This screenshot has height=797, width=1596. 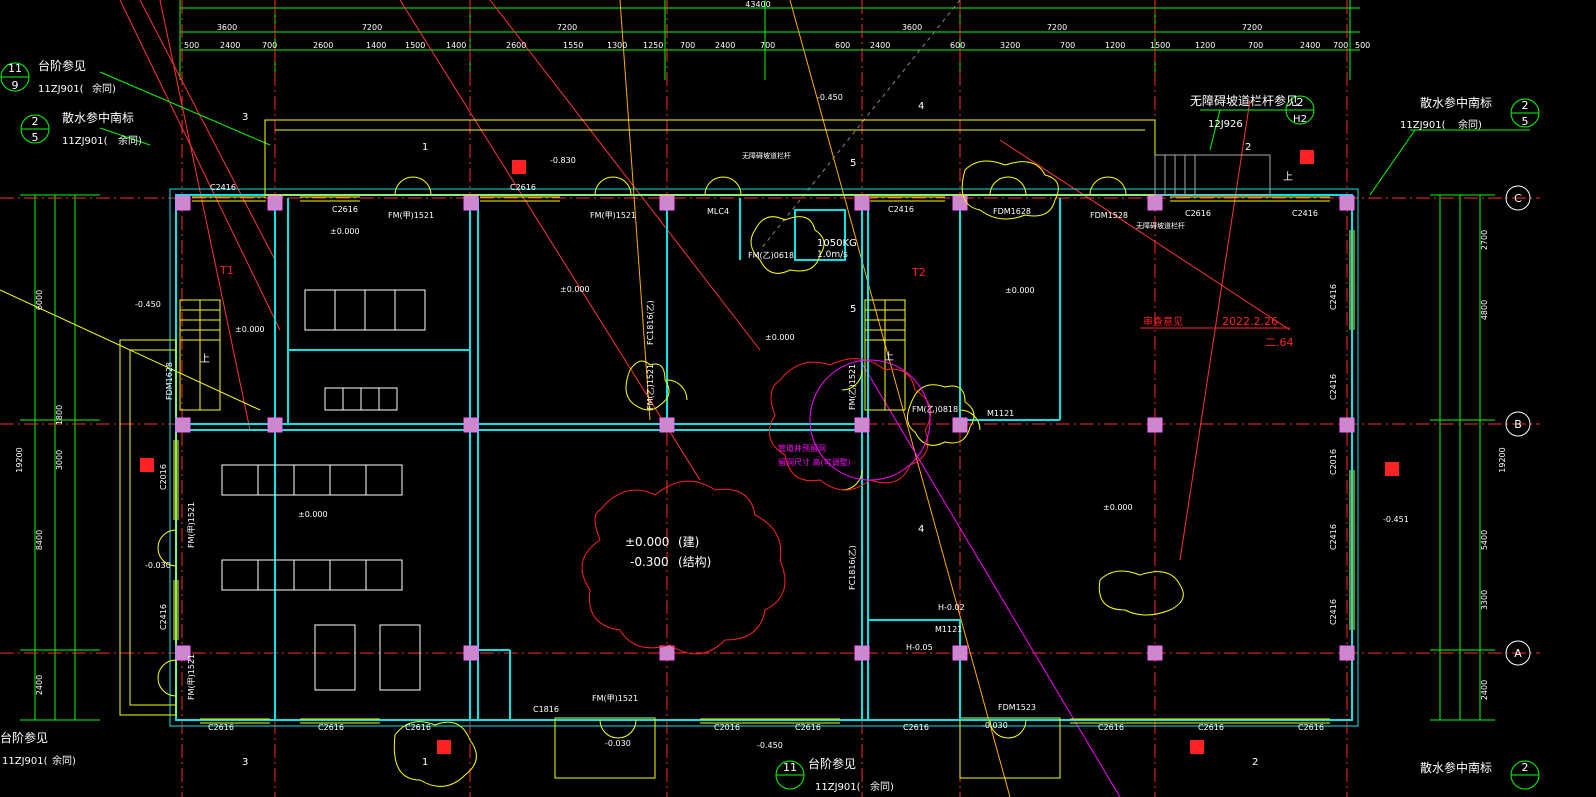 I want to click on review-date: 2022.2.26, so click(x=1250, y=321).